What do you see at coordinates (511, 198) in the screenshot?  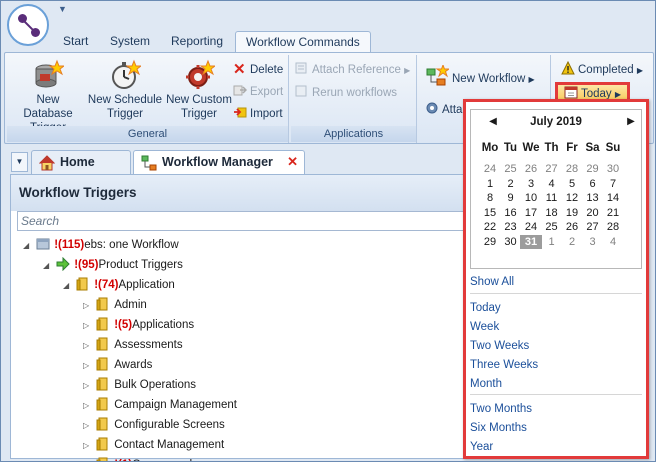 I see `calendar-day: 9` at bounding box center [511, 198].